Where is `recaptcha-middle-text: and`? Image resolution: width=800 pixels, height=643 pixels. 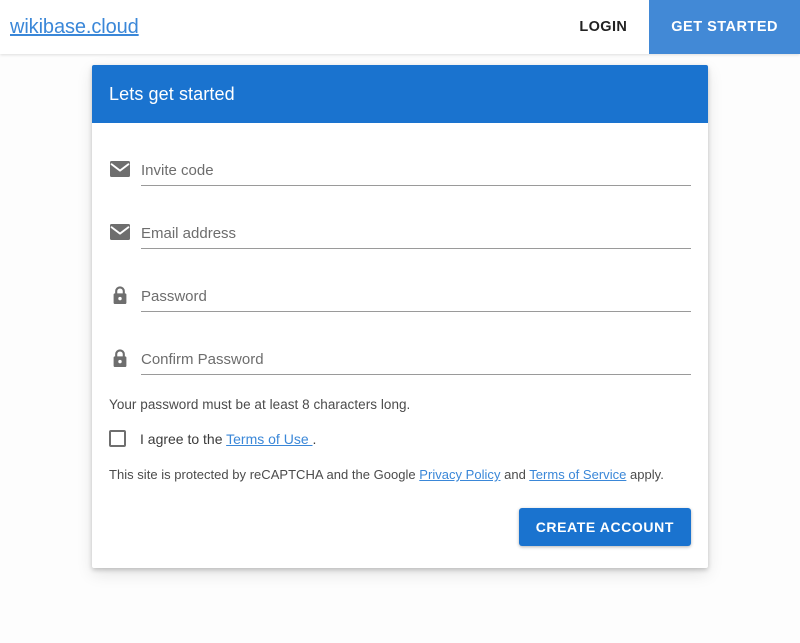
recaptcha-middle-text: and is located at coordinates (515, 474).